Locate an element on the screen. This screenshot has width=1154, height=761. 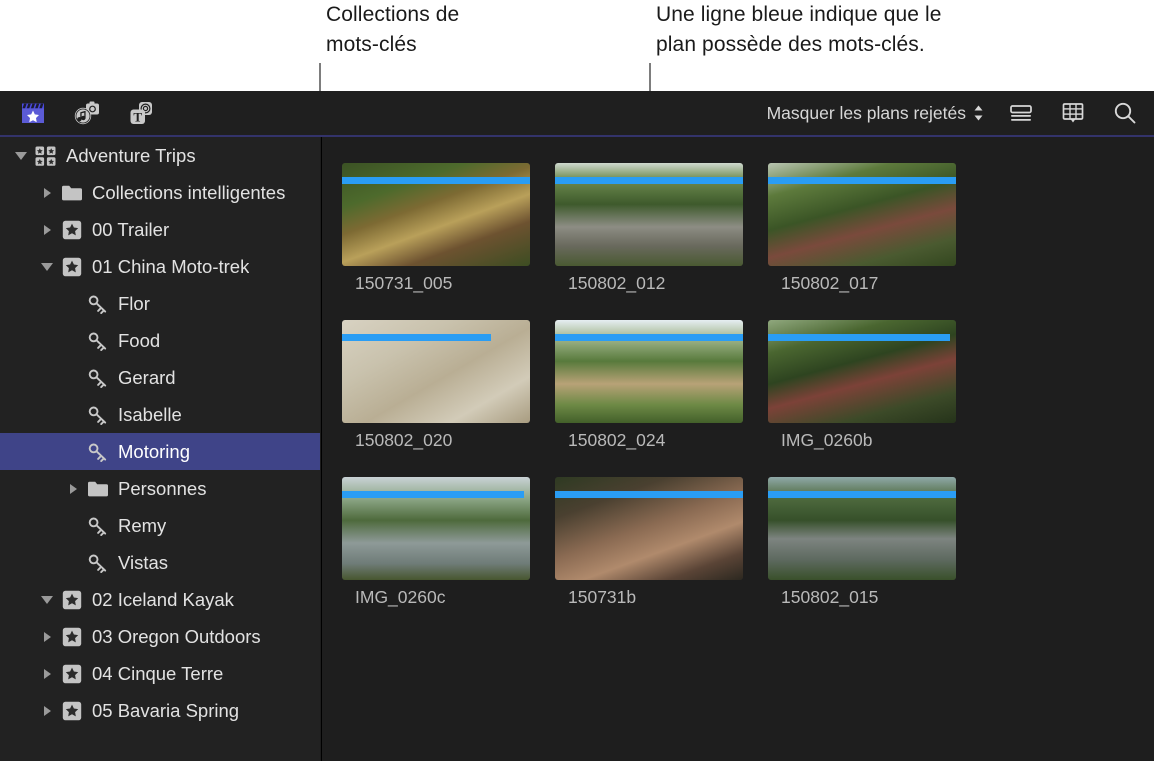
clip-item: 150731_005 is located at coordinates (448, 228).